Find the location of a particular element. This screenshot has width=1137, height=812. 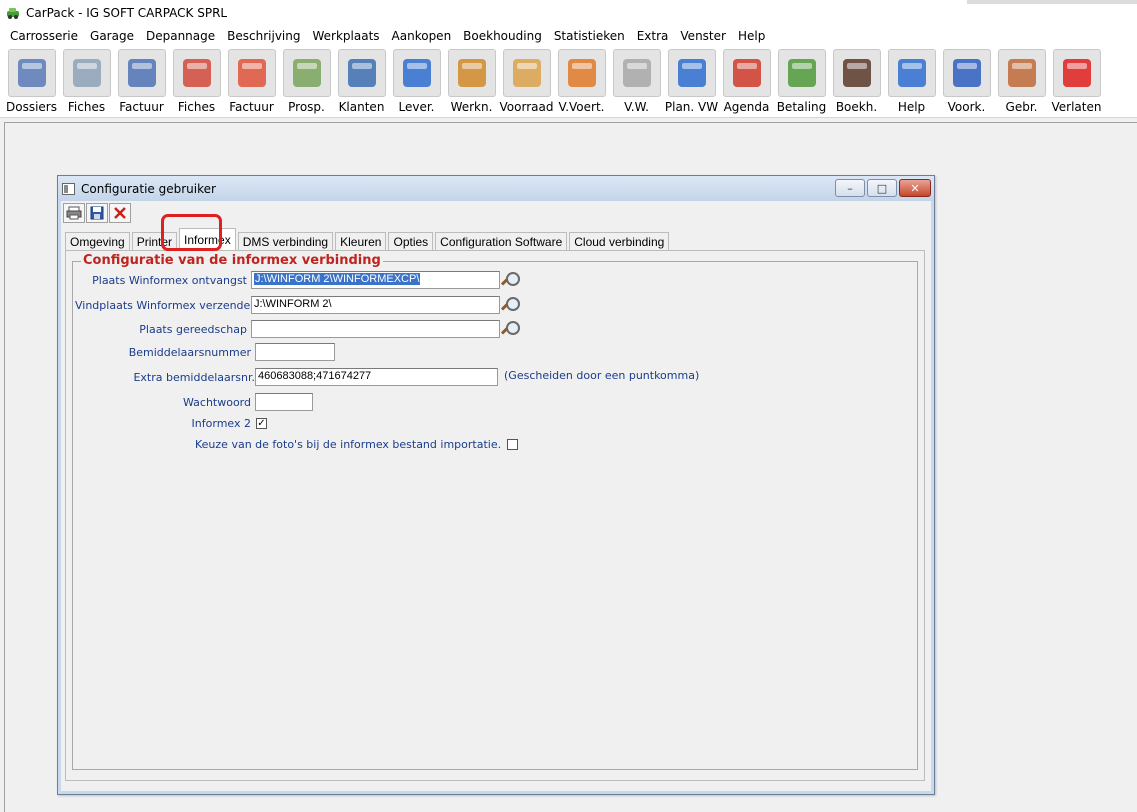

toolbar-button-betaling-14: Betaling is located at coordinates (801, 81).